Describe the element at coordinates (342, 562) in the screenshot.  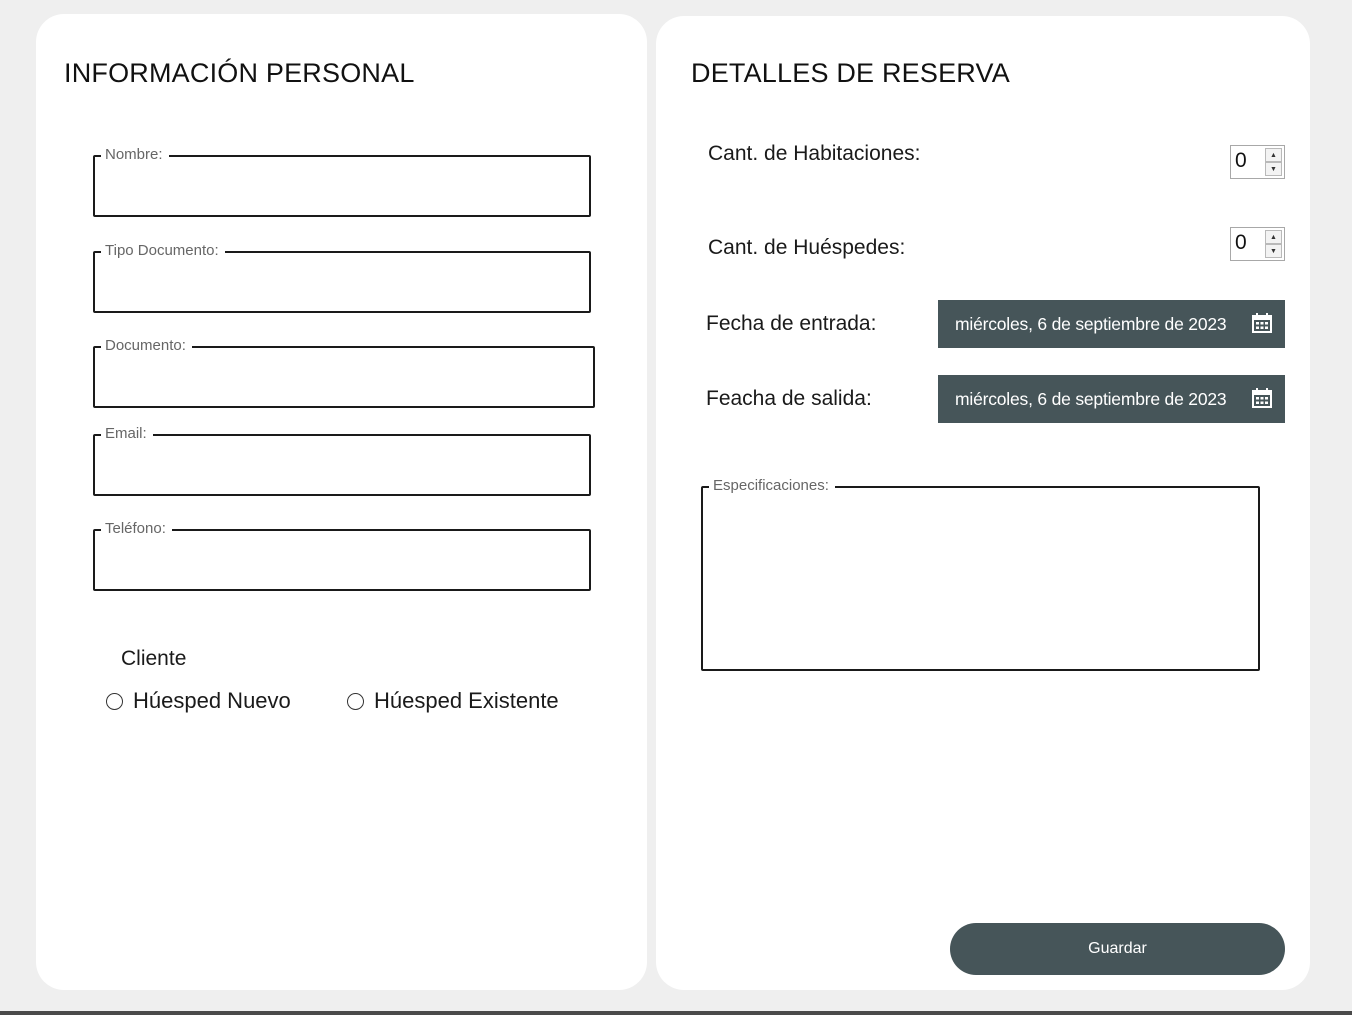
I see `phone-input` at that location.